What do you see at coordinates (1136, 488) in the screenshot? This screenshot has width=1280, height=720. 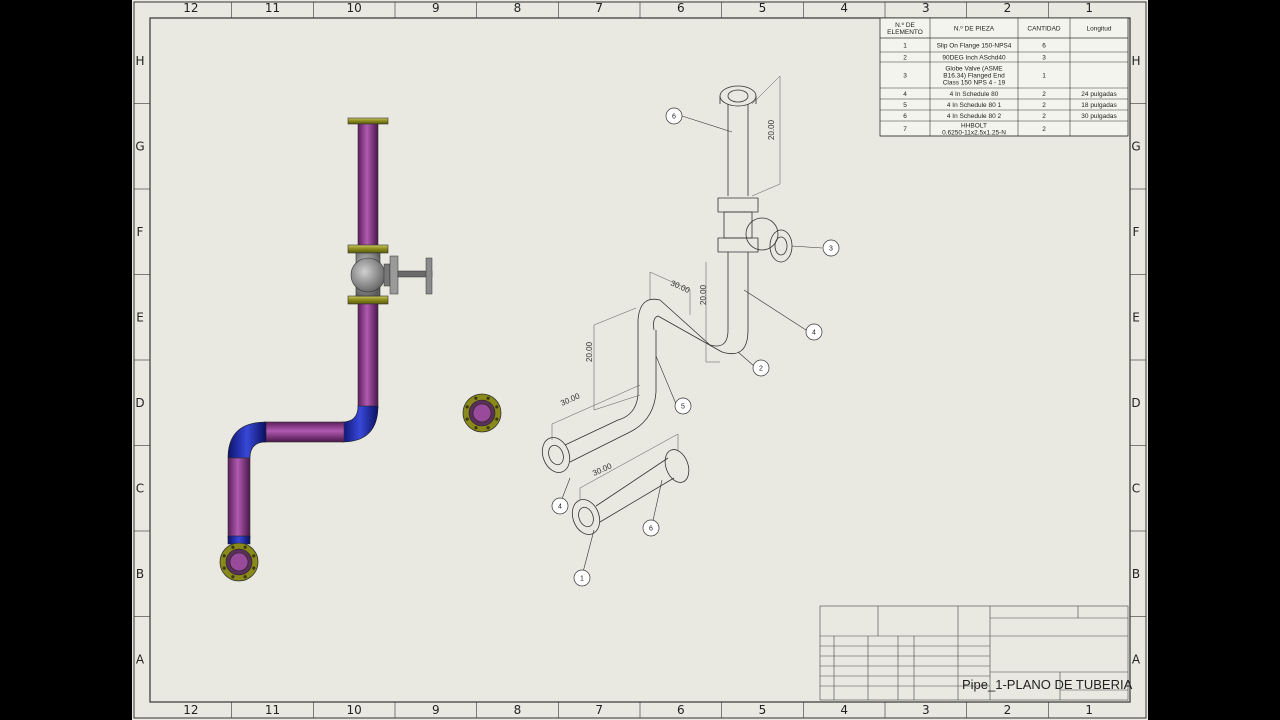 I see `zone-row-label: C` at bounding box center [1136, 488].